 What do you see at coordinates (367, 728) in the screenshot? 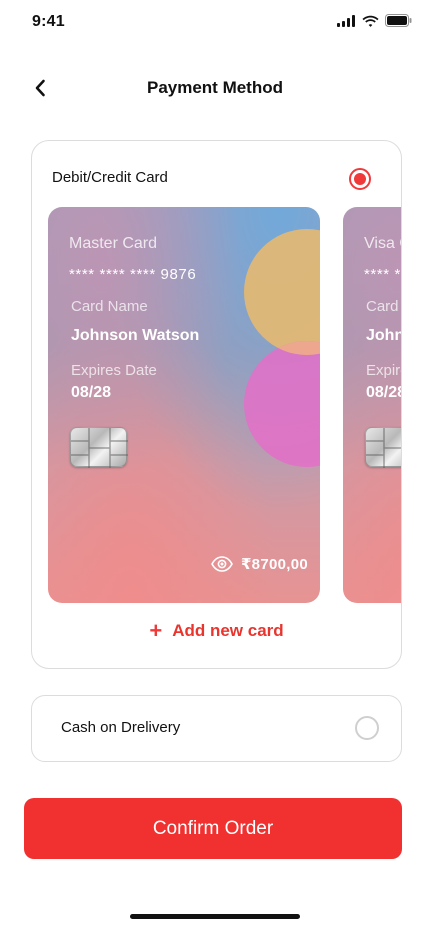
I see `cod-radio` at bounding box center [367, 728].